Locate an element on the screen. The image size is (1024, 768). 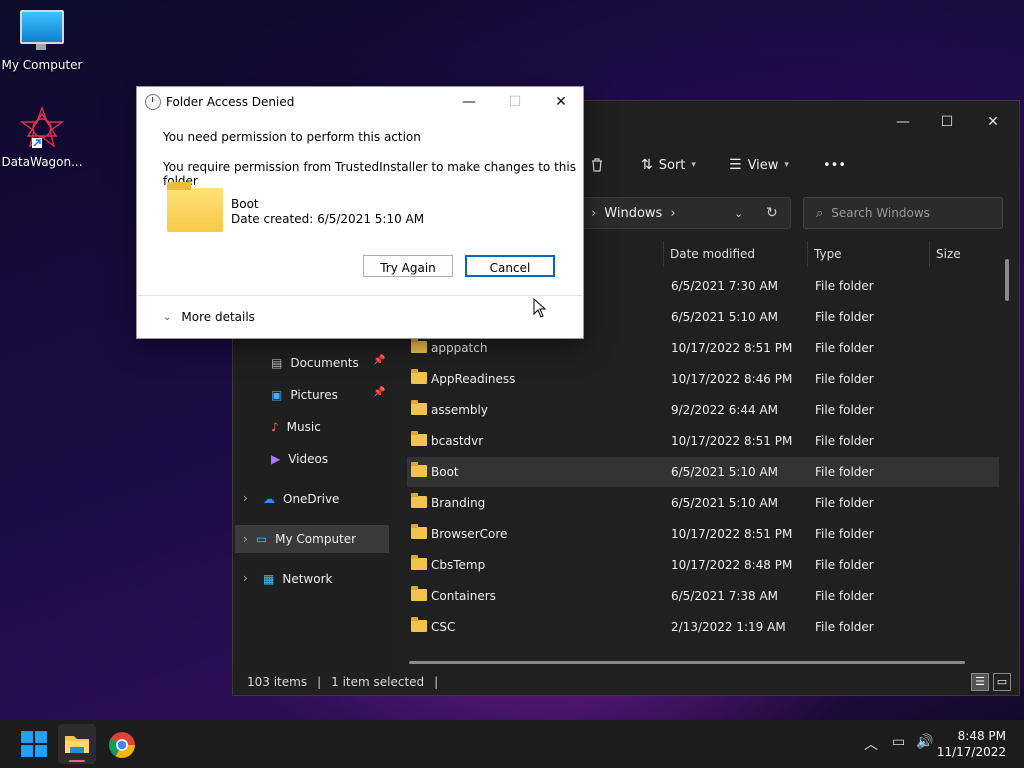
nav-label: My Computer is located at coordinates (316, 539).